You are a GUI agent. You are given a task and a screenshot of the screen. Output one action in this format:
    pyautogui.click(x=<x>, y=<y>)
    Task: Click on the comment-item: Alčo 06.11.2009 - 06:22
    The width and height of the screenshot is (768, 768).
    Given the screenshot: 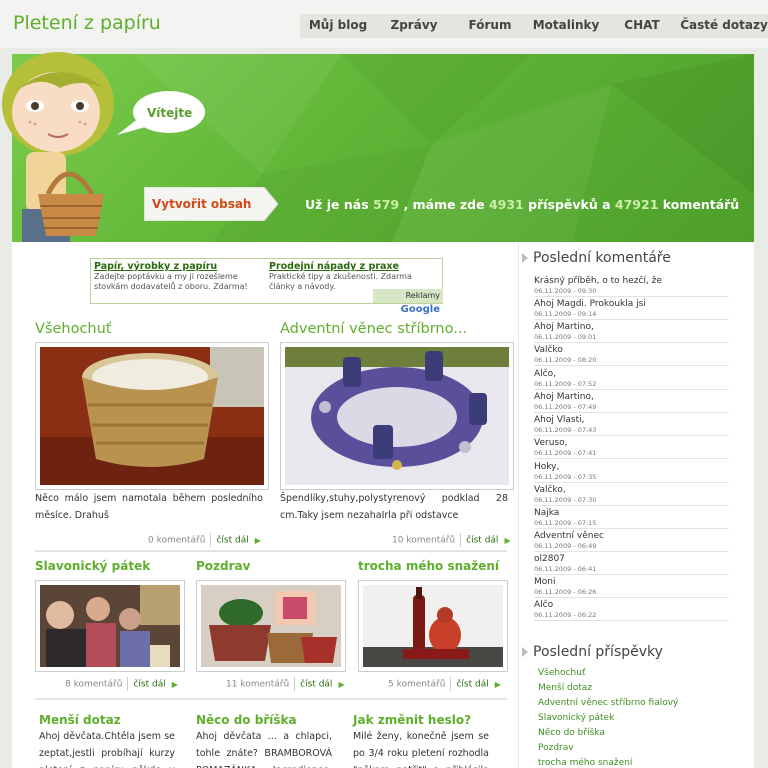 What is the action you would take?
    pyautogui.click(x=631, y=610)
    